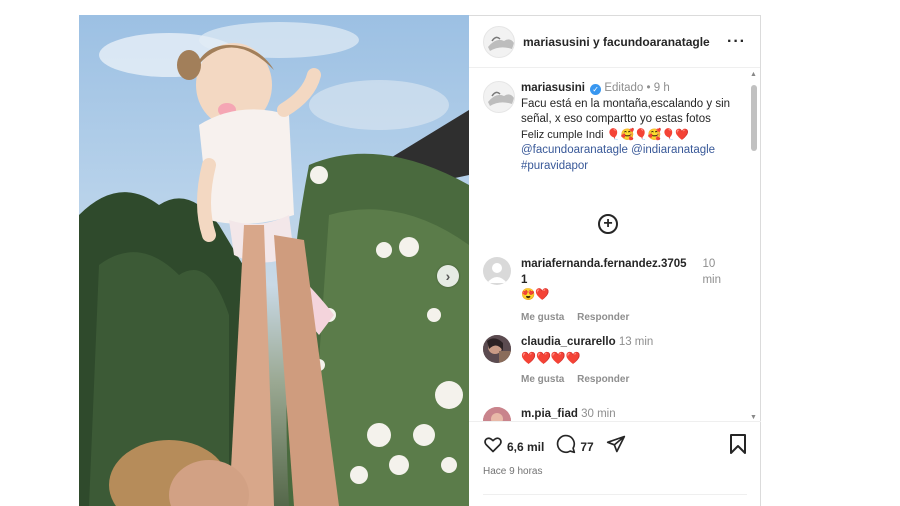 The height and width of the screenshot is (506, 900). What do you see at coordinates (626, 103) in the screenshot?
I see `caption-line-1: Facu está en la montaña,escalando y sin` at bounding box center [626, 103].